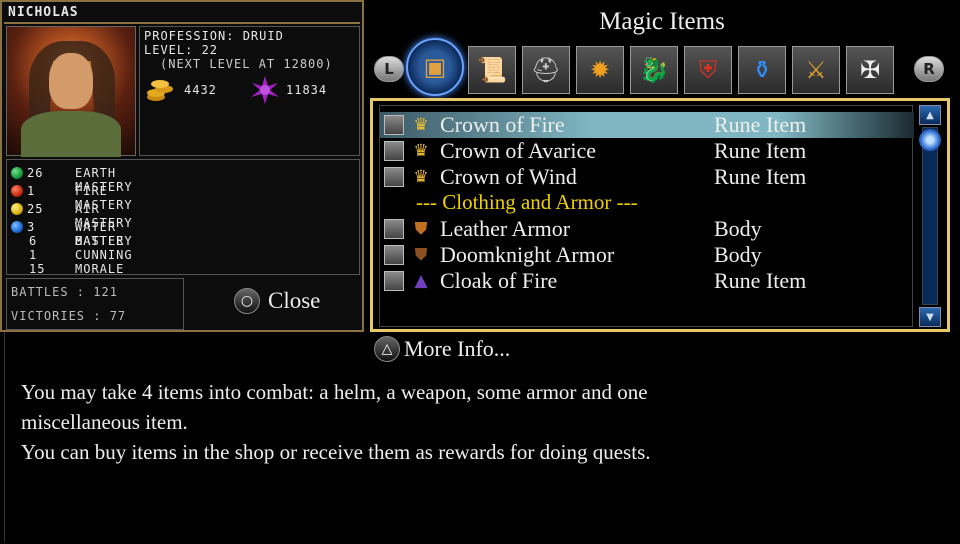 The height and width of the screenshot is (544, 960). Describe the element at coordinates (518, 150) in the screenshot. I see `item-name: Crown of Avarice` at that location.